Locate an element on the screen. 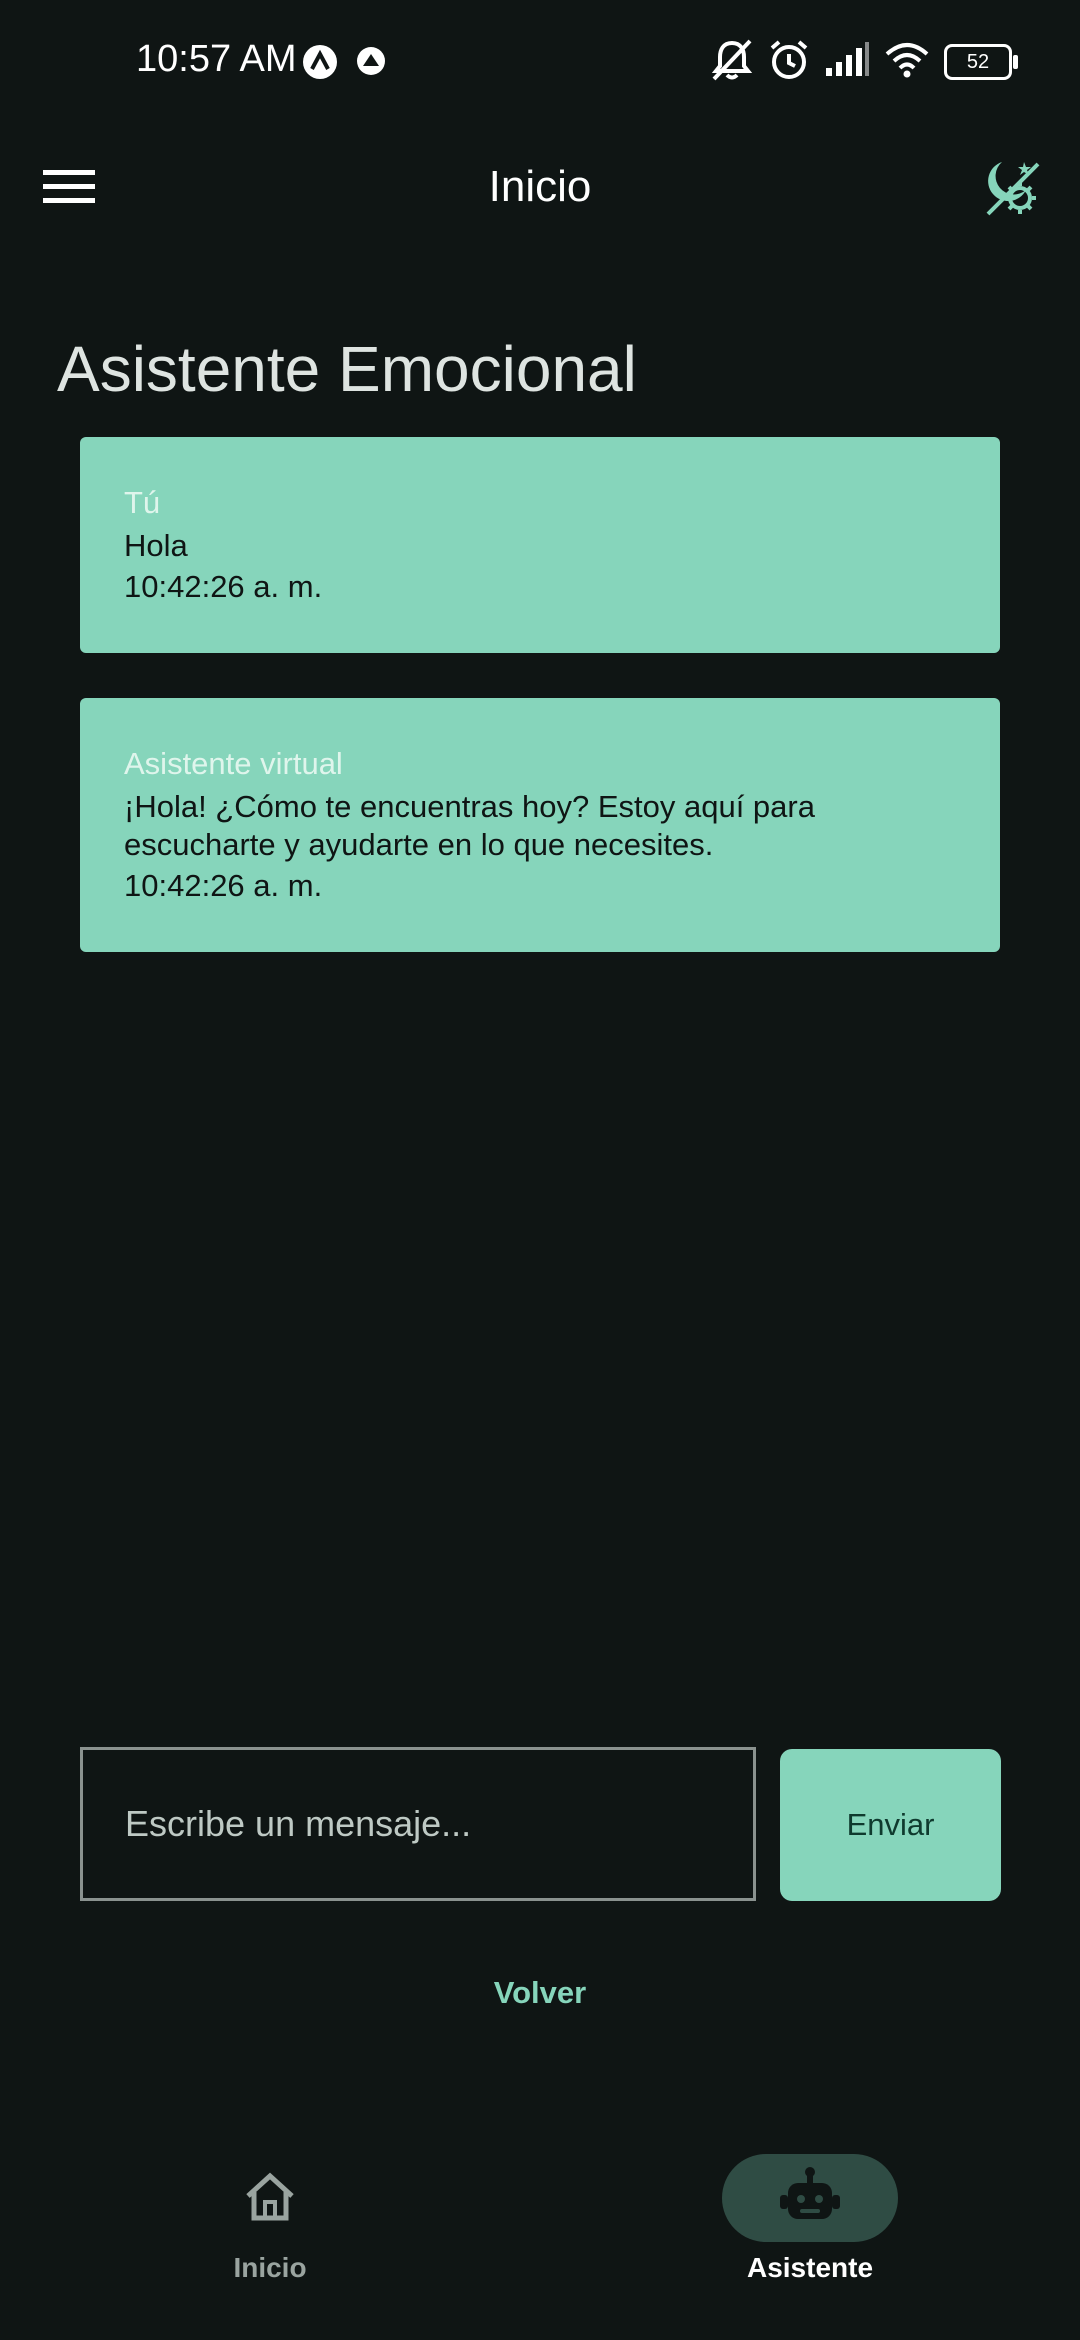 This screenshot has height=2340, width=1080. top-app-bar: Inicio is located at coordinates (540, 189).